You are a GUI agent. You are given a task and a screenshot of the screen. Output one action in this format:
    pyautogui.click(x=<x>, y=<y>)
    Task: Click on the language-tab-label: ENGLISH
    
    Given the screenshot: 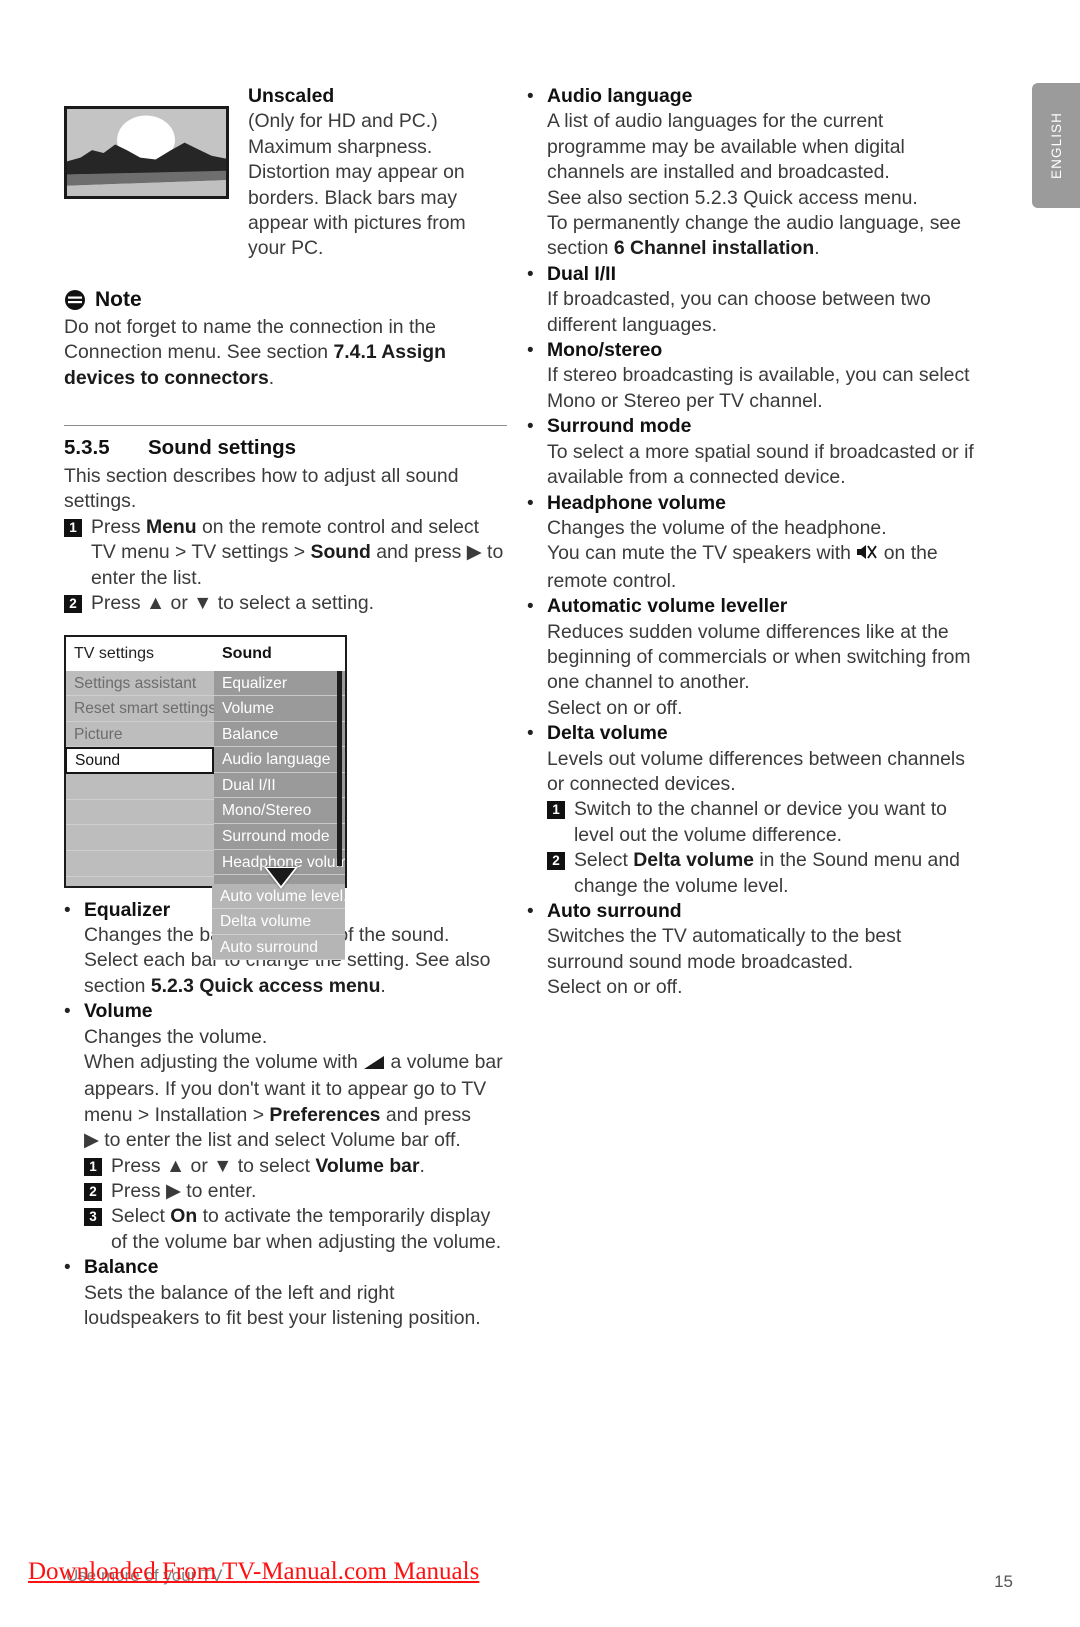 What is the action you would take?
    pyautogui.click(x=1056, y=145)
    